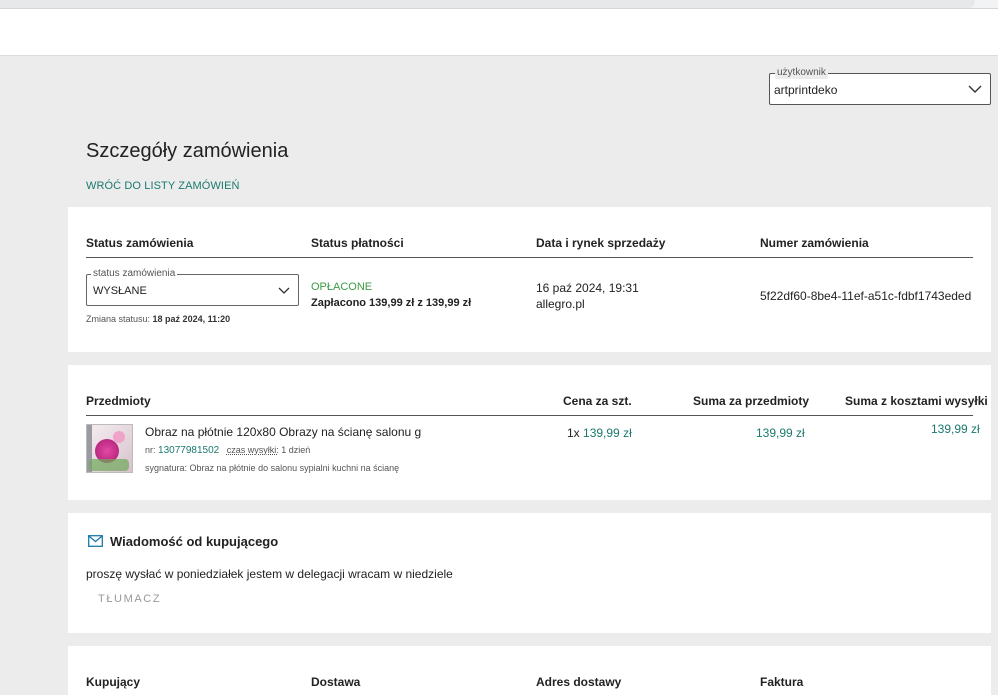 The width and height of the screenshot is (998, 695). I want to click on sale-date: 16 paź 2024, 19:31, so click(587, 288).